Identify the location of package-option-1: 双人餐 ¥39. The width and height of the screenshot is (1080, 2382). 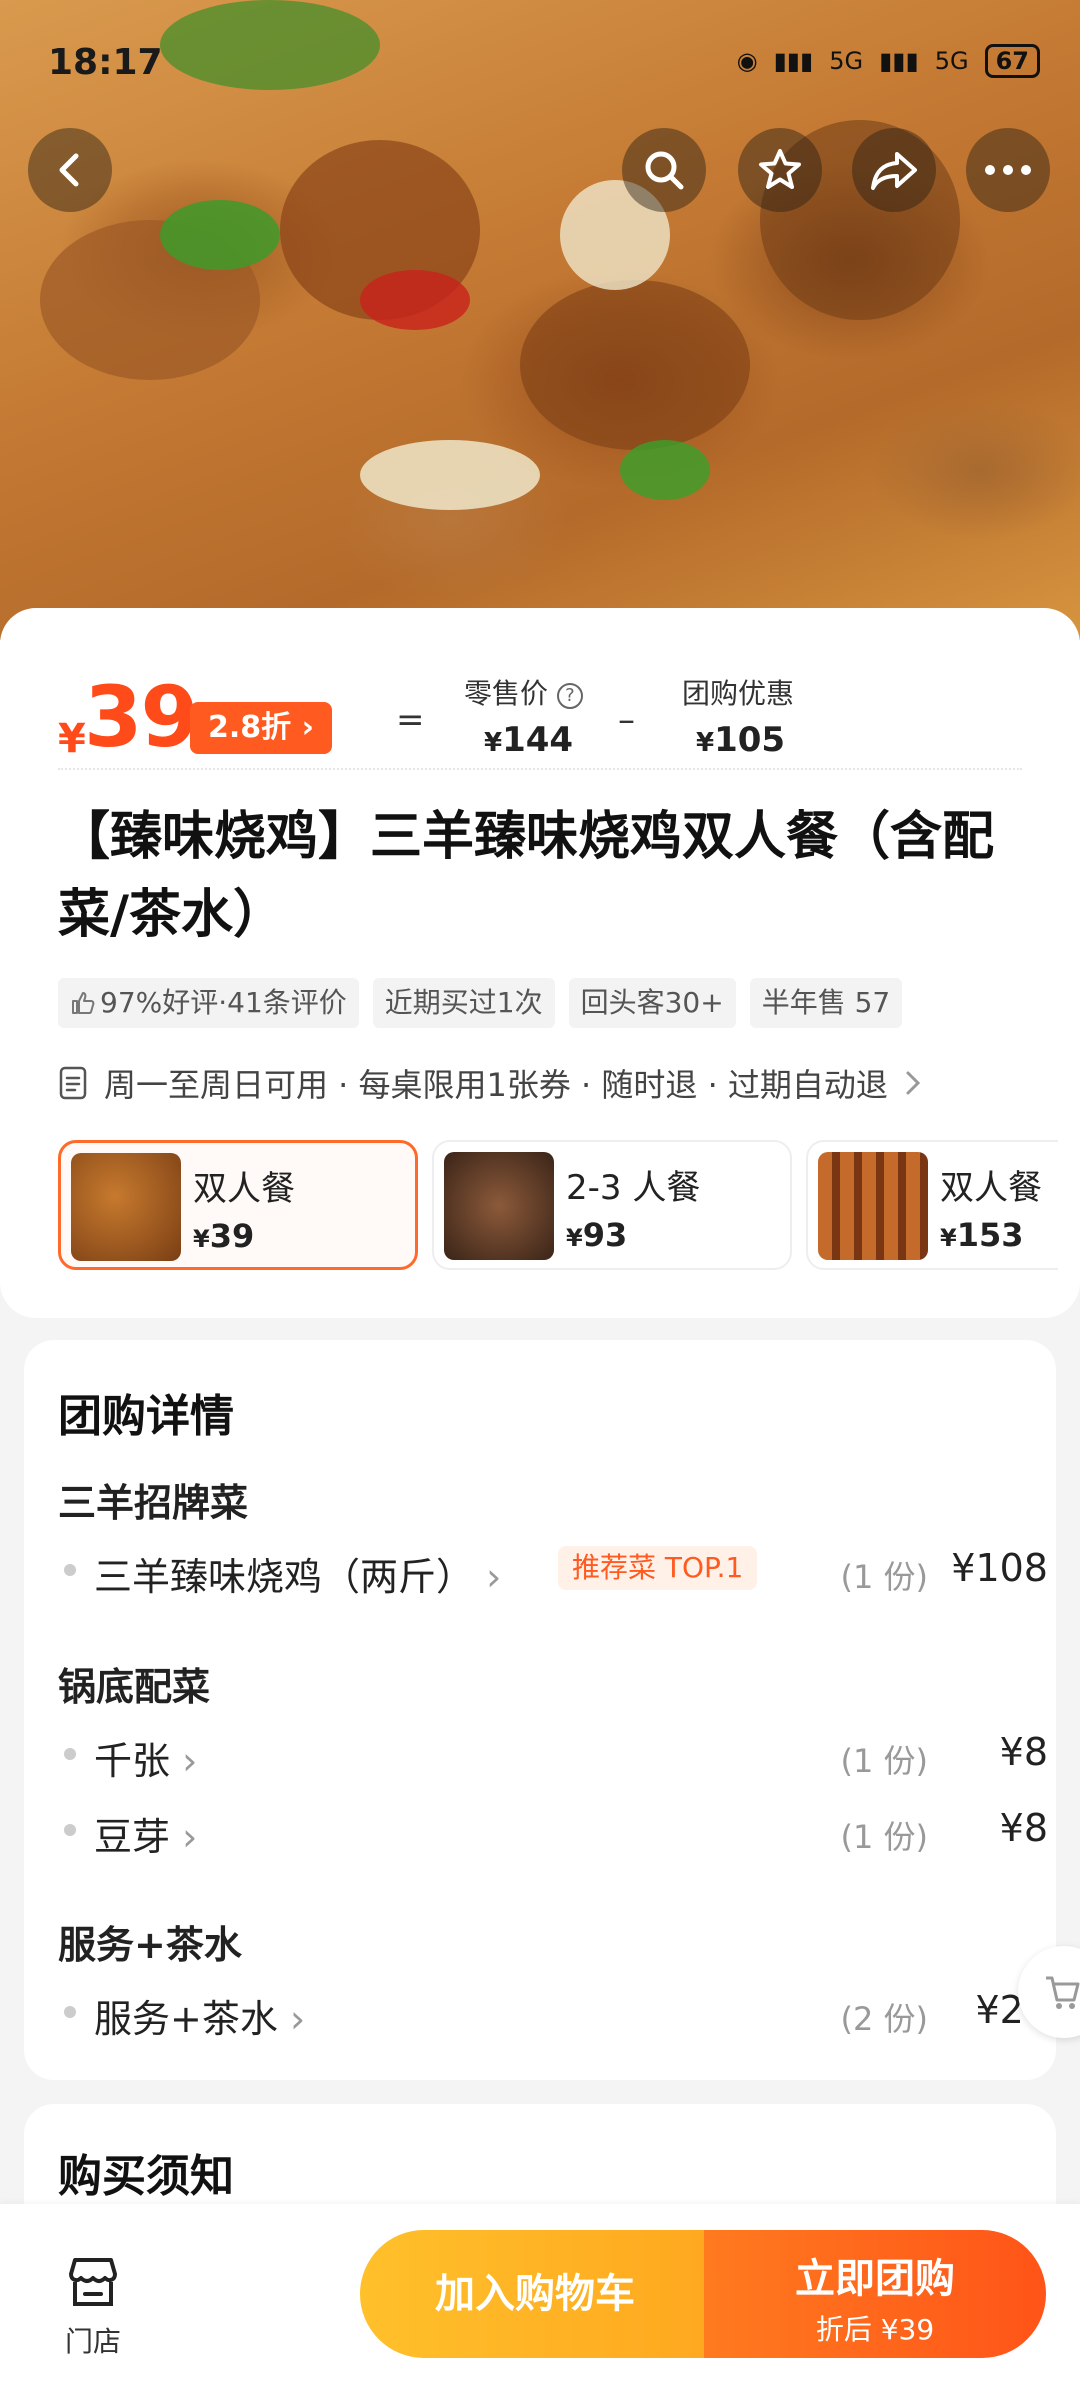
(238, 1205).